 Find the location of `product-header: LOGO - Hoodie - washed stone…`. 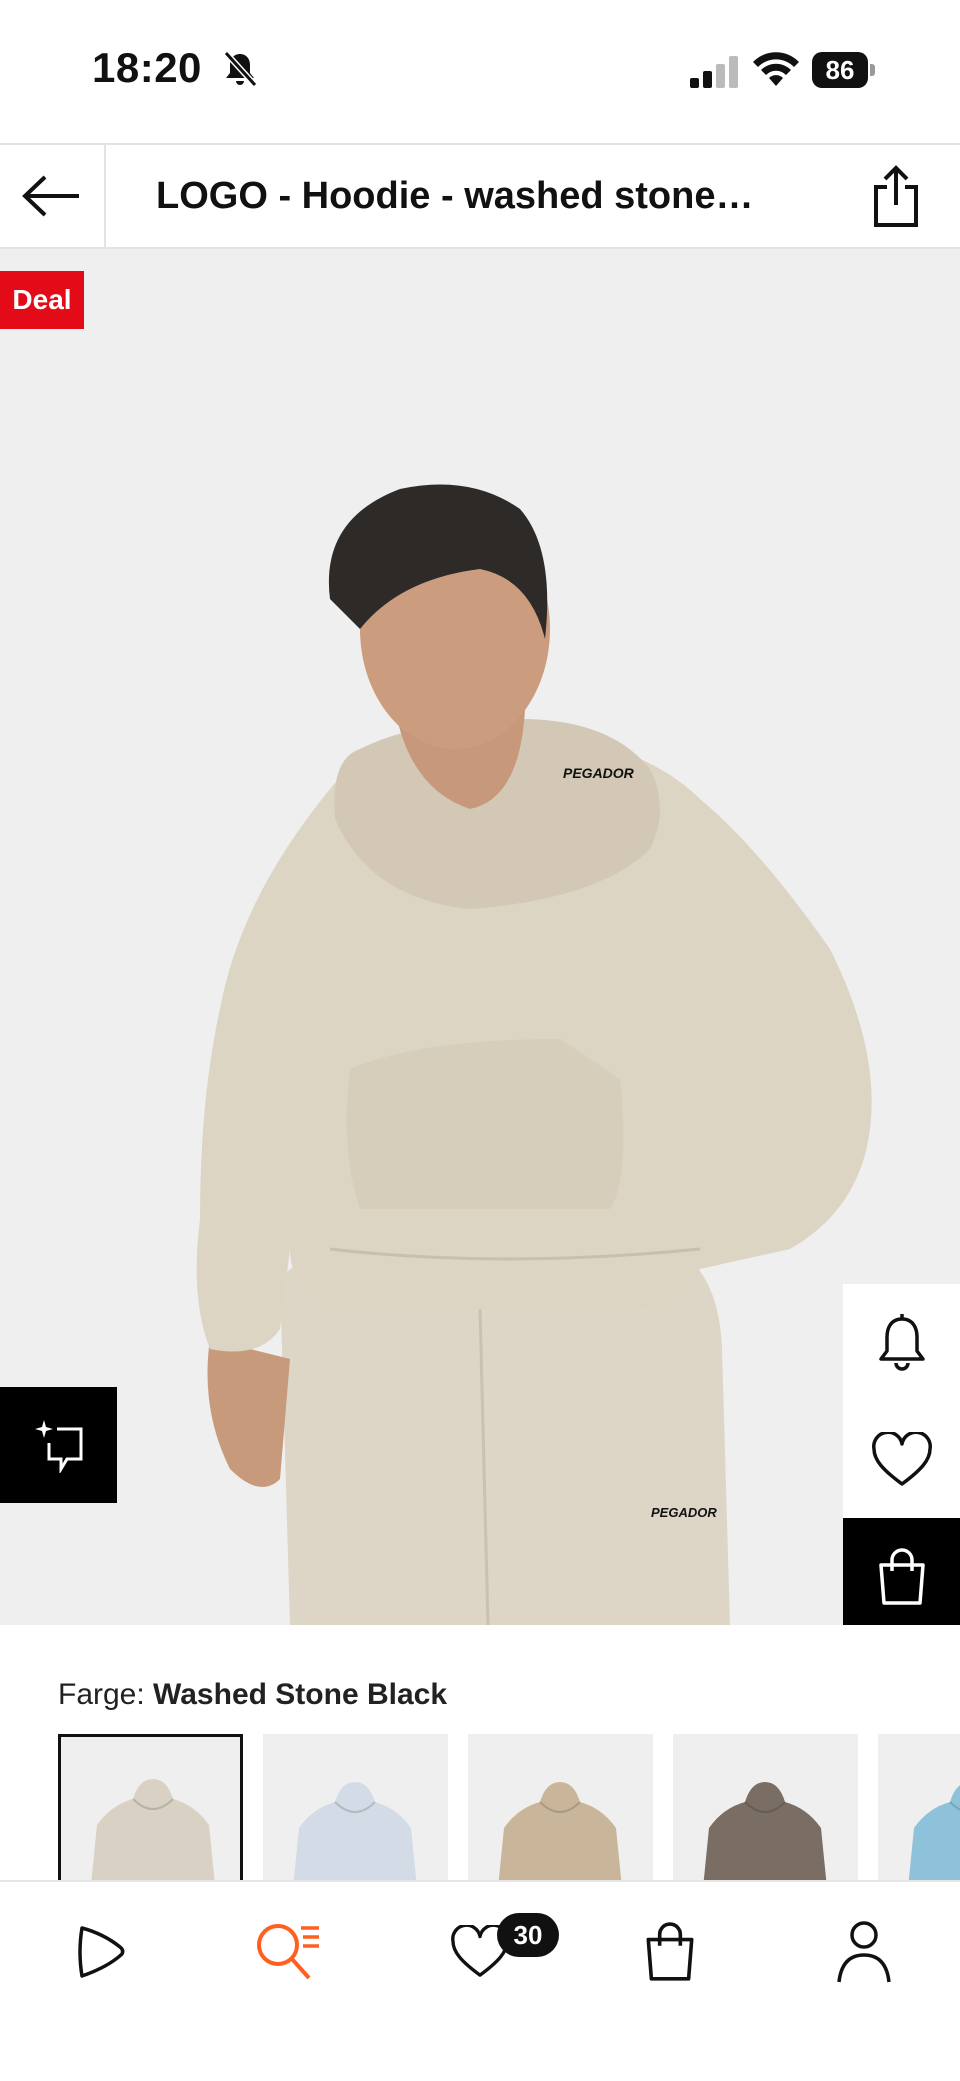

product-header: LOGO - Hoodie - washed stone… is located at coordinates (480, 196).